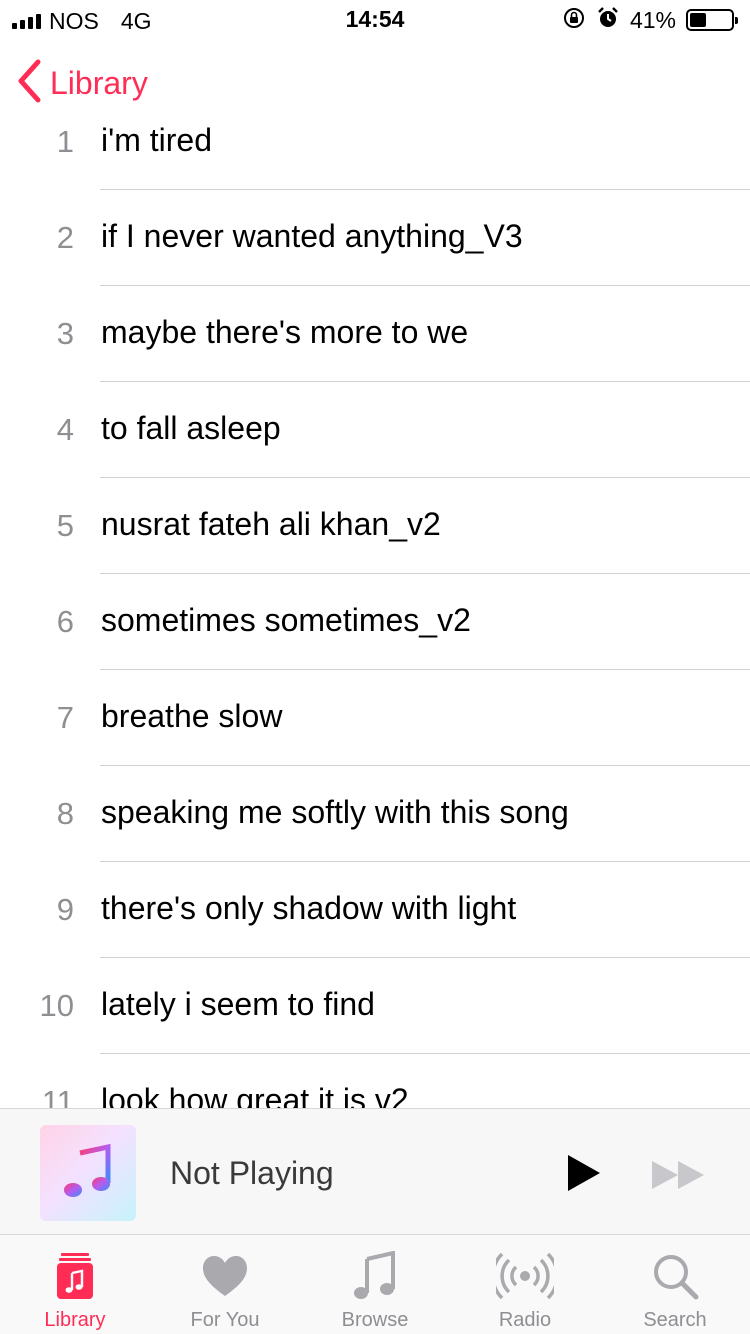 The width and height of the screenshot is (750, 1334). I want to click on track-title: nusrat fateh ali khan_v2, so click(271, 524).